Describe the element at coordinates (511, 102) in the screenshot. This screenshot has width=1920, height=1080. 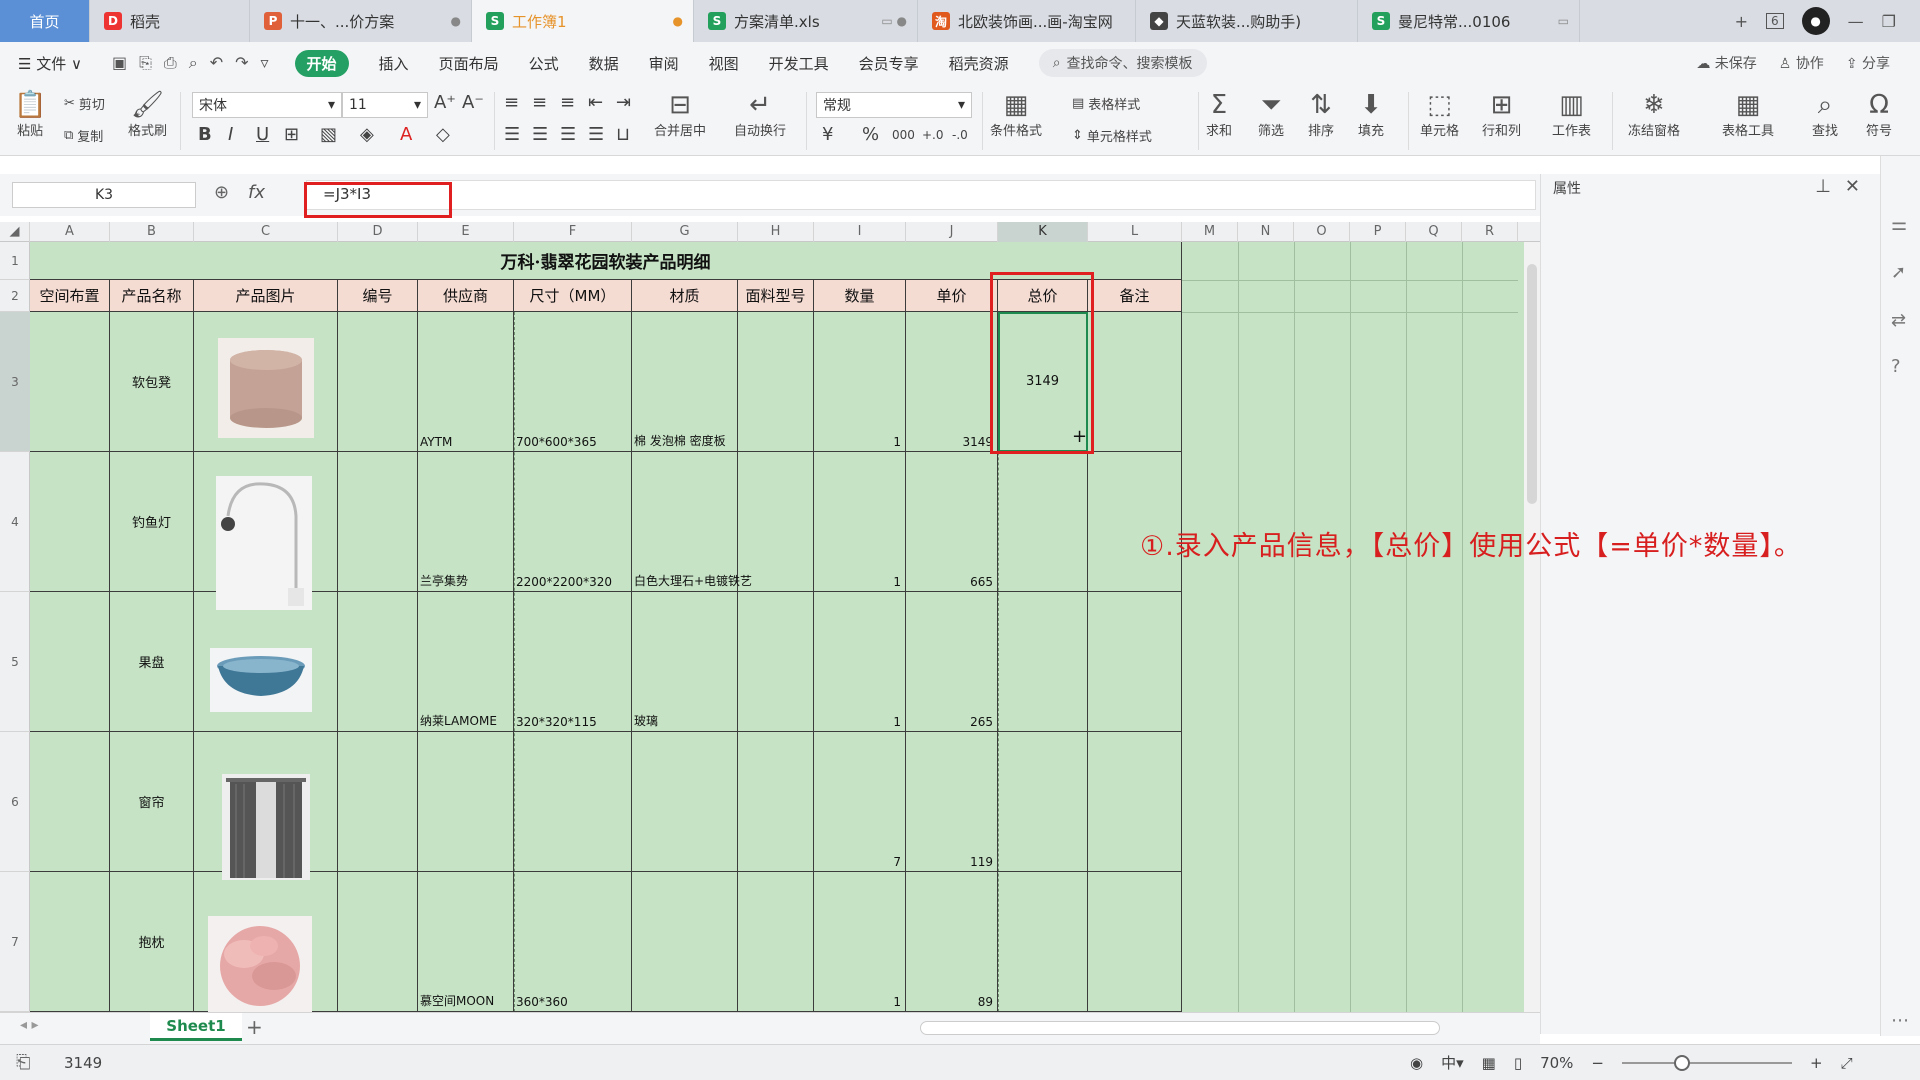
I see `align-top-icon: ≡` at that location.